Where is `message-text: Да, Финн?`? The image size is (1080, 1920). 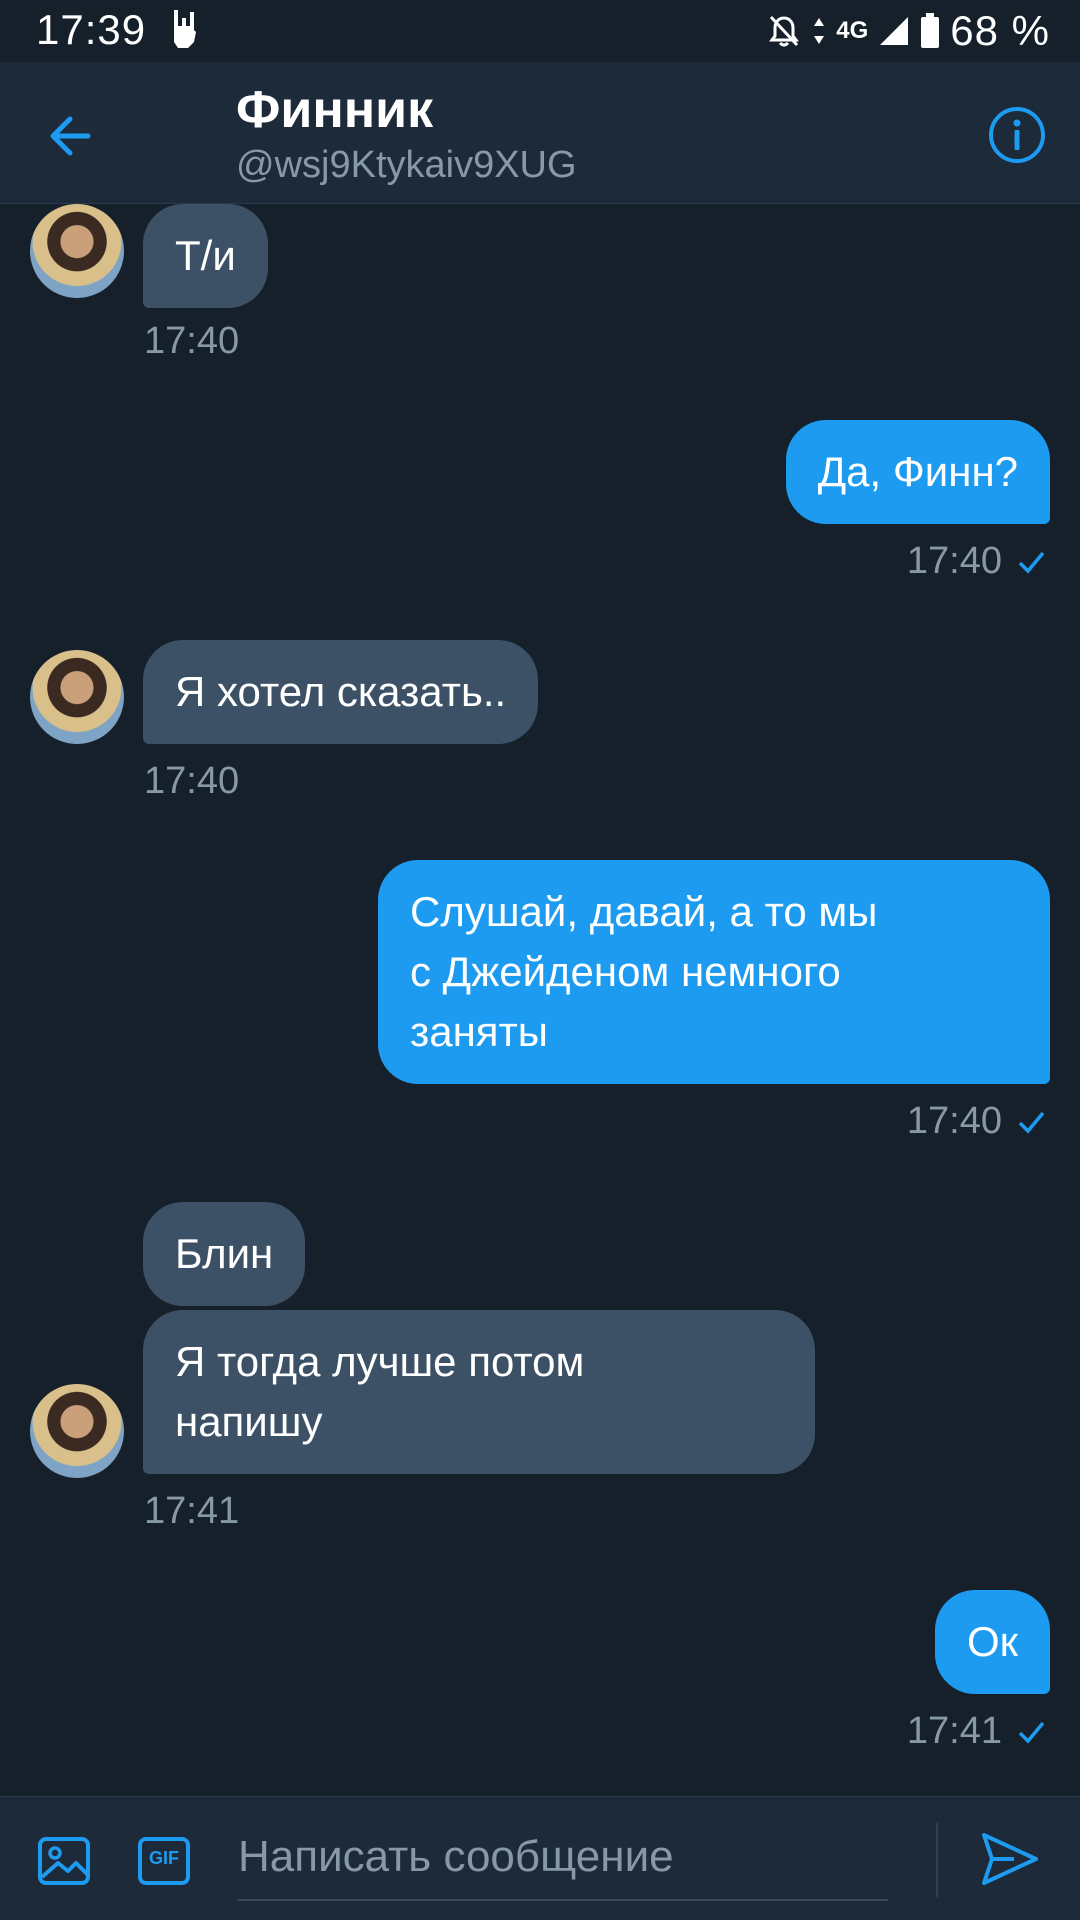 message-text: Да, Финн? is located at coordinates (917, 471).